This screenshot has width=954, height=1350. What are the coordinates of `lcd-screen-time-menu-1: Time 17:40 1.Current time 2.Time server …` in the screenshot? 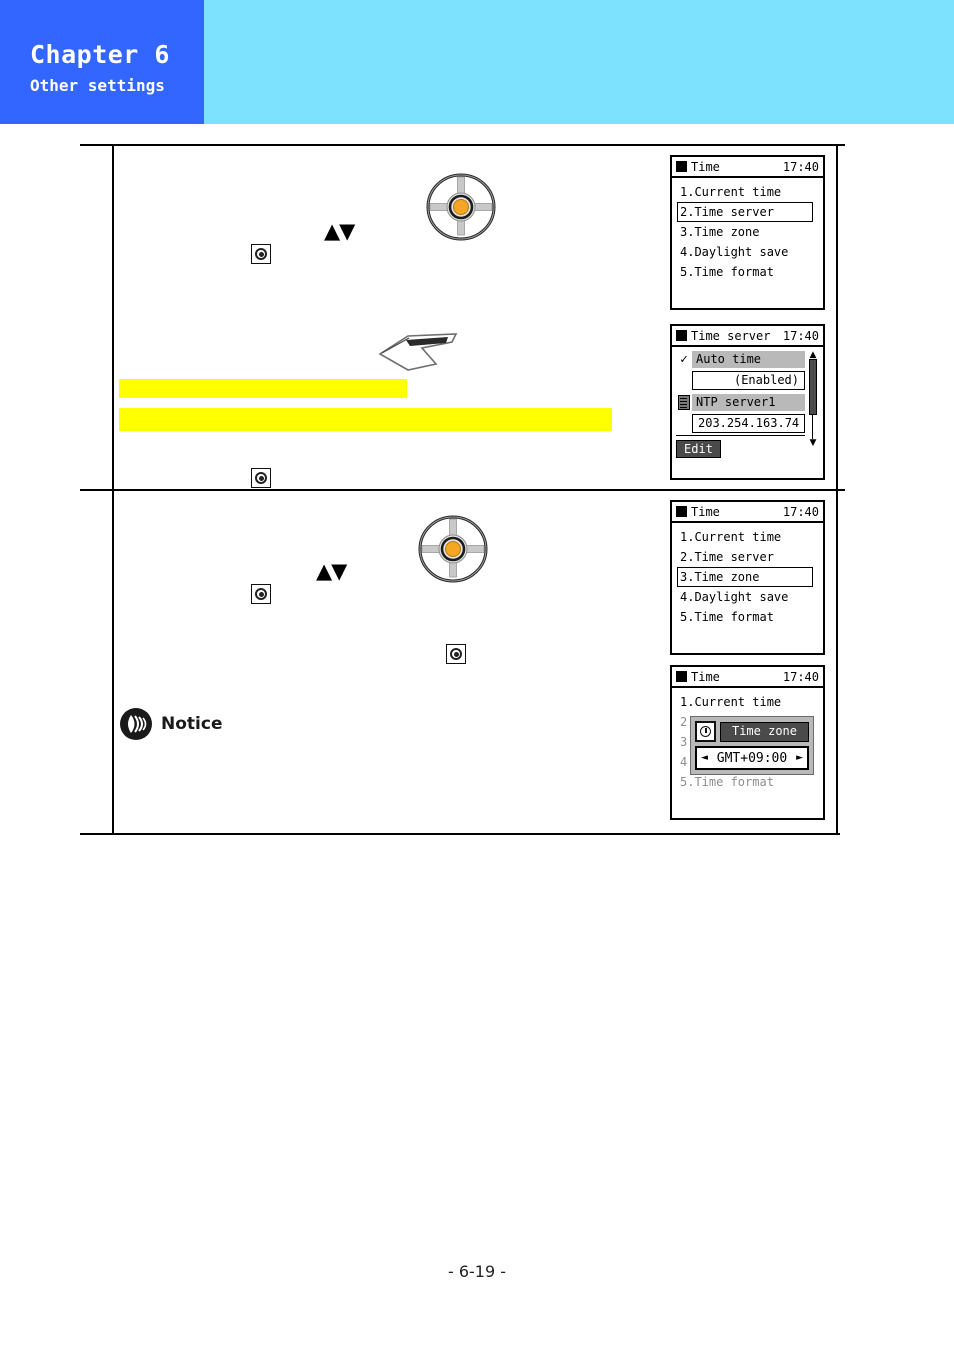 It's located at (747, 232).